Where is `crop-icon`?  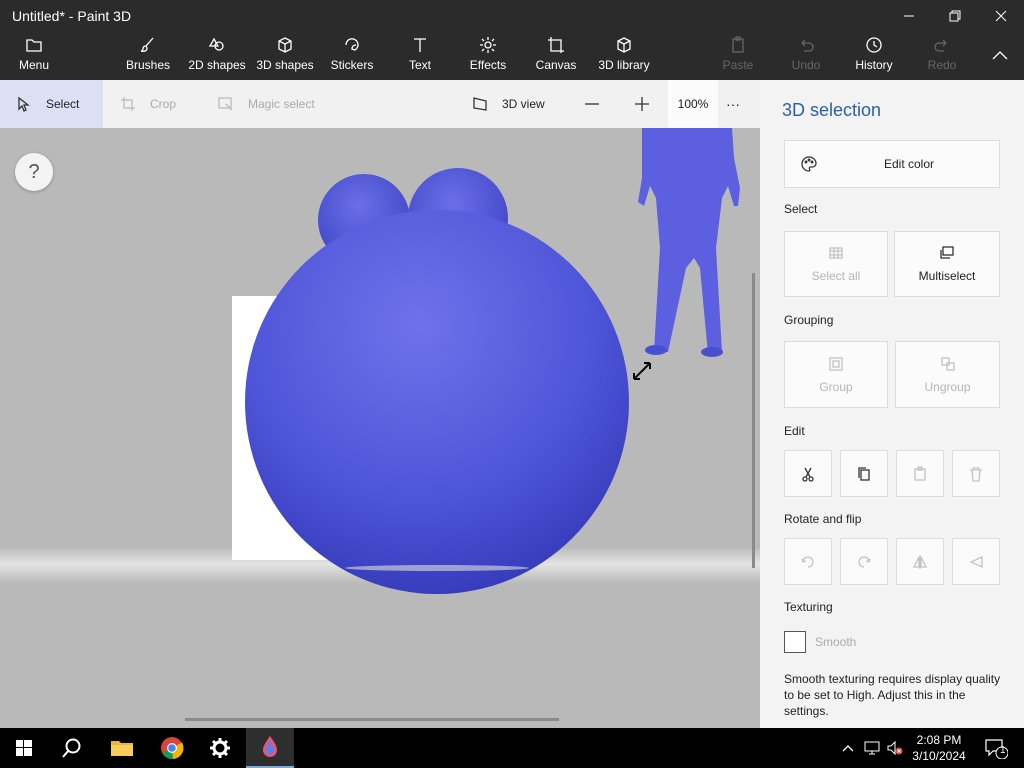
crop-icon is located at coordinates (128, 104).